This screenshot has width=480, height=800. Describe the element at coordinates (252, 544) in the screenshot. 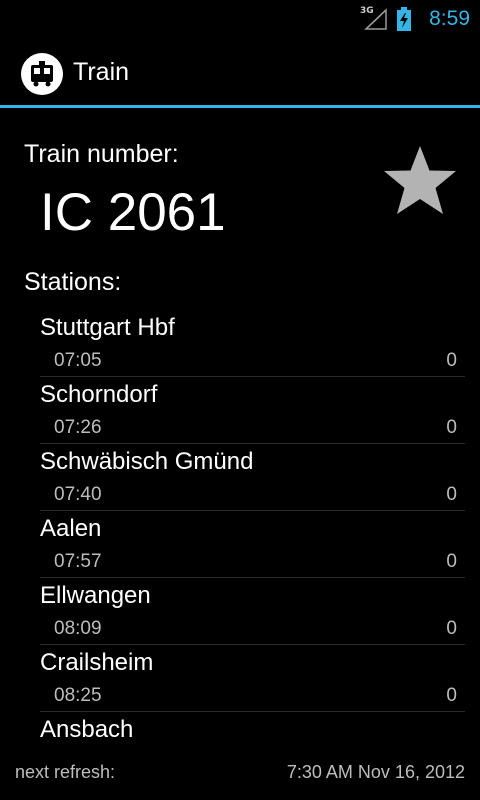

I see `list-item: Aalen 07:57 0` at that location.